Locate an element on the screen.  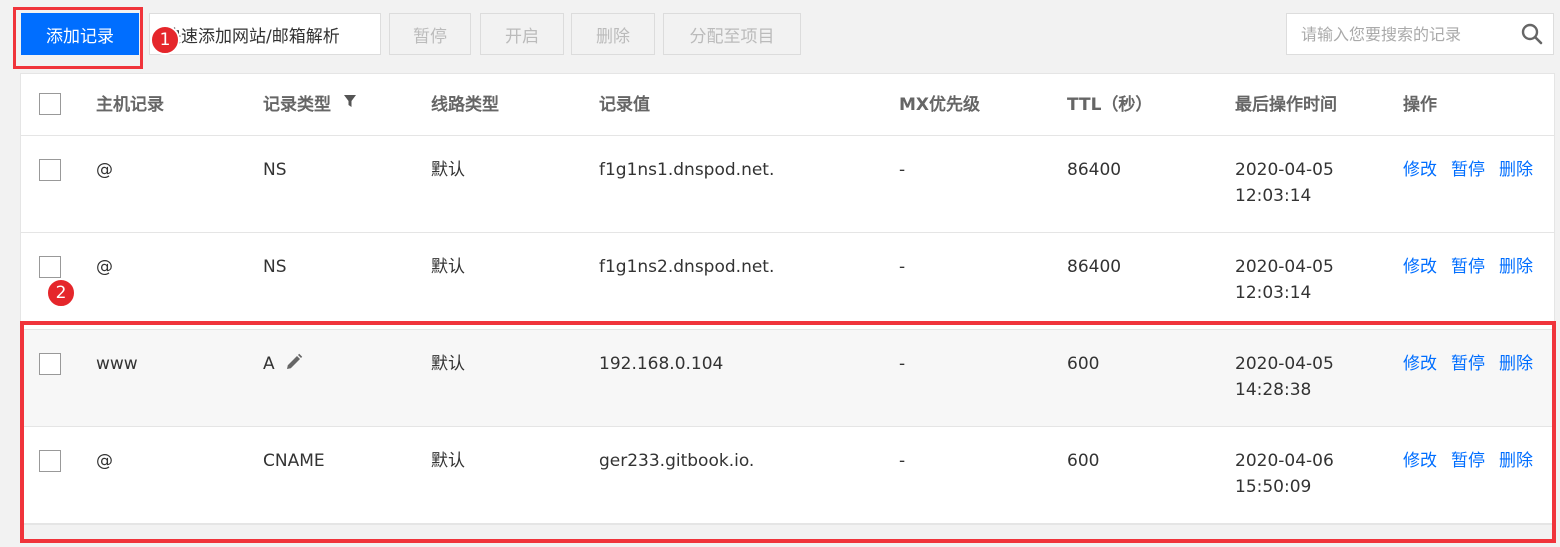
search-box is located at coordinates (1420, 34).